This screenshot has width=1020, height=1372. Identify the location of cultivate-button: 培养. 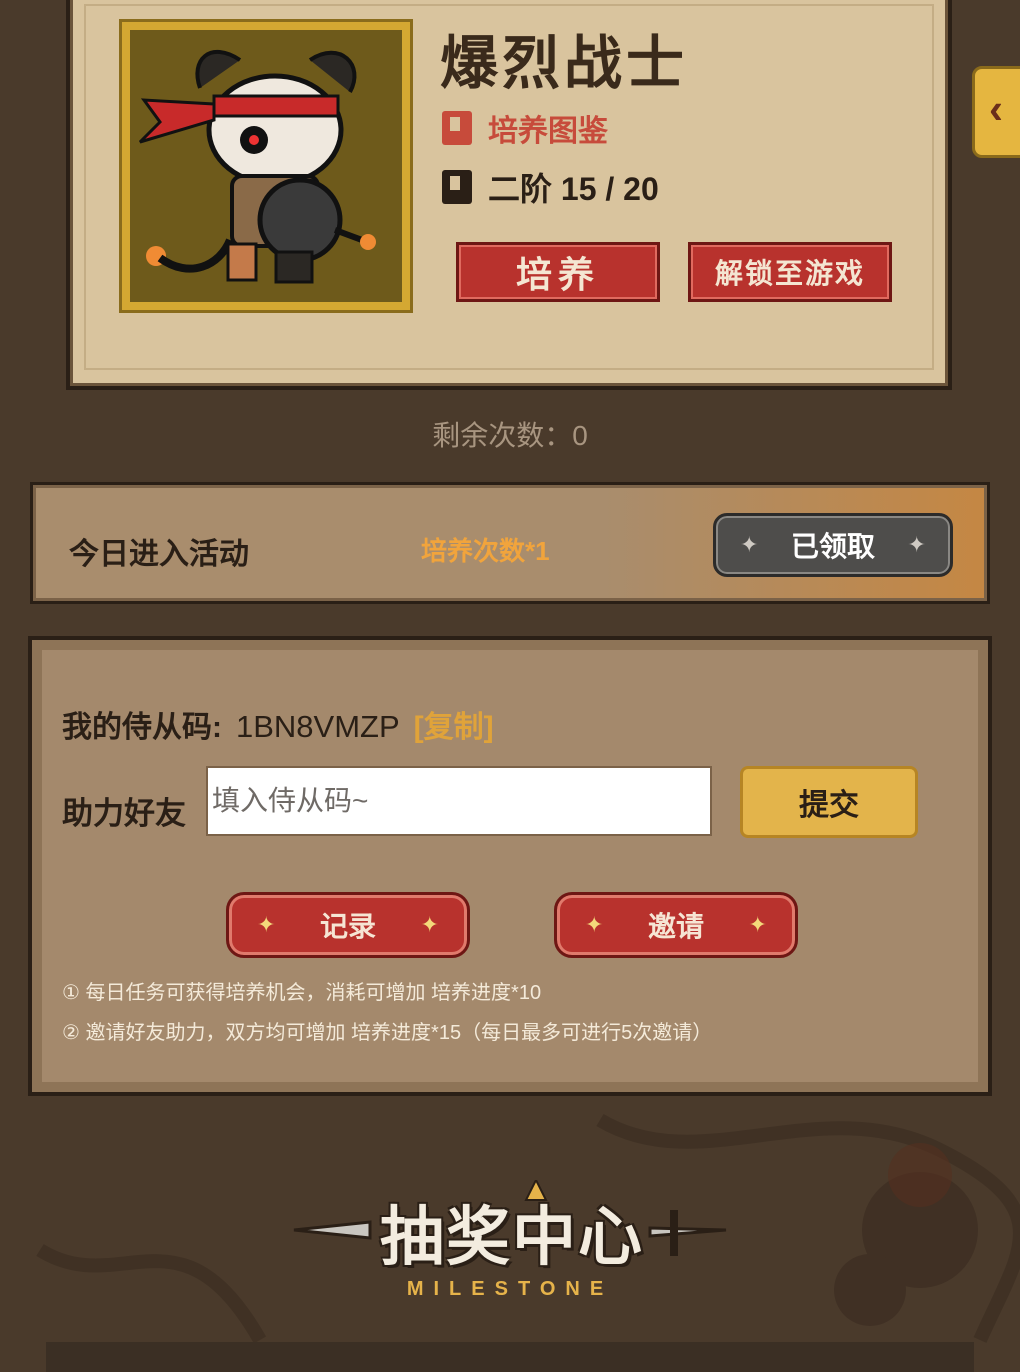
(558, 272).